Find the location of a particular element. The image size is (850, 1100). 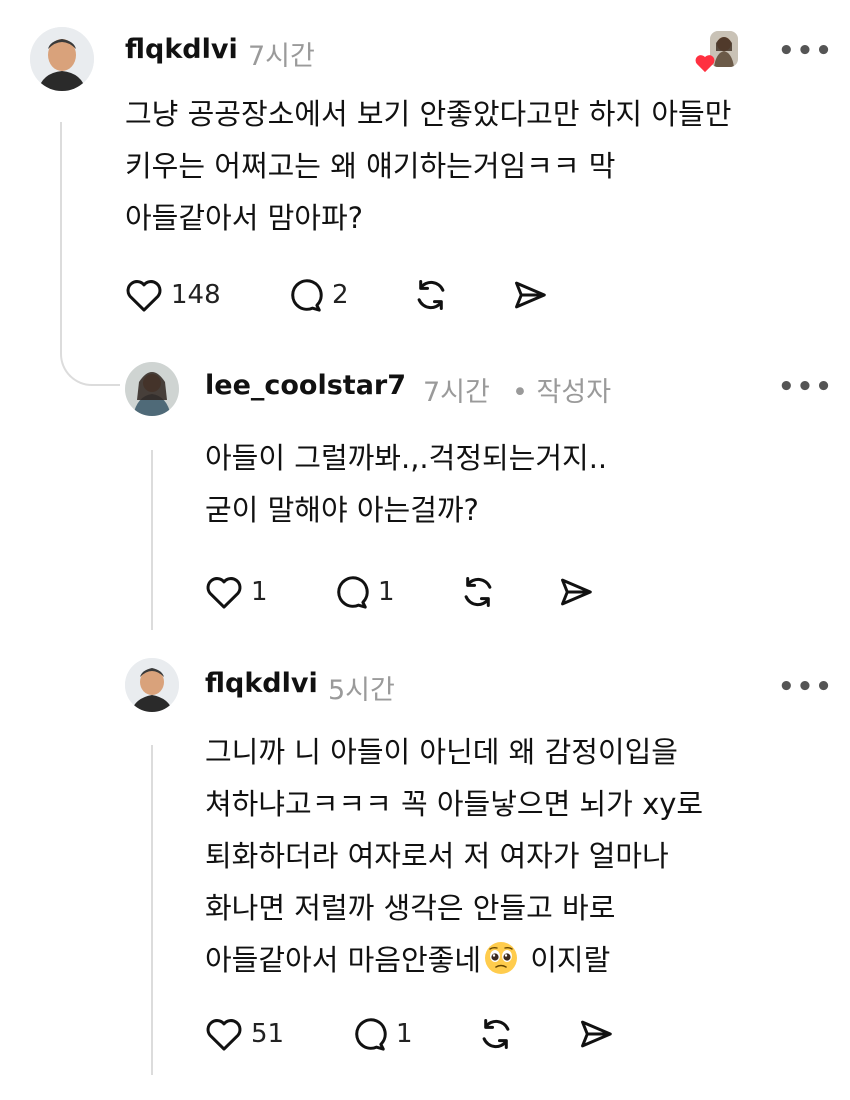

thread-connector is located at coordinates (90, 254).